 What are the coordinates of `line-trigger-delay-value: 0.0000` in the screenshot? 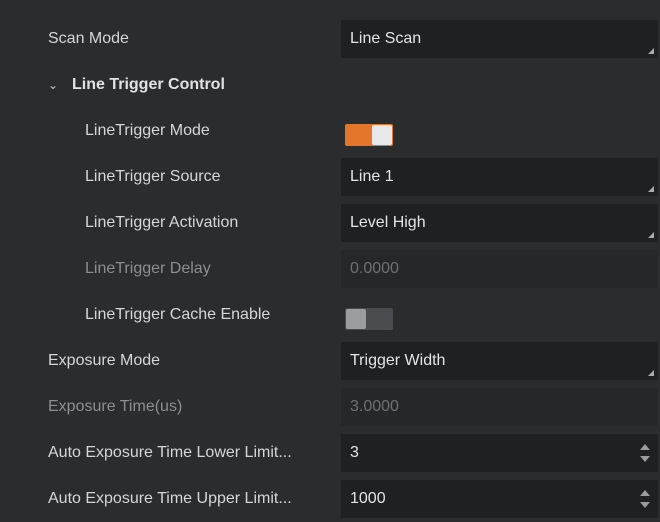 It's located at (374, 268).